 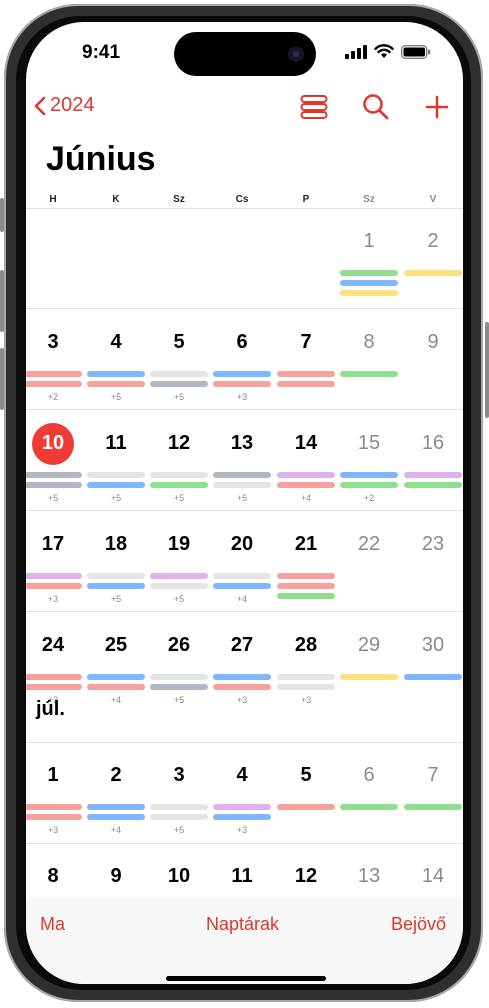 I want to click on calendars-button: Naptárak, so click(x=242, y=924).